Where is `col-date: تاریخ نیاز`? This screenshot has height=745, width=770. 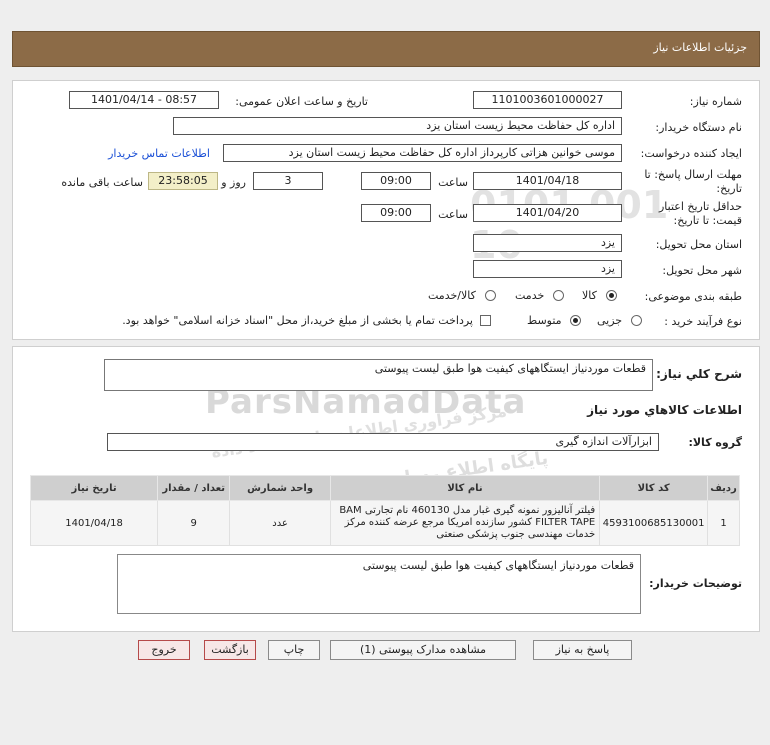 col-date: تاریخ نیاز is located at coordinates (94, 488).